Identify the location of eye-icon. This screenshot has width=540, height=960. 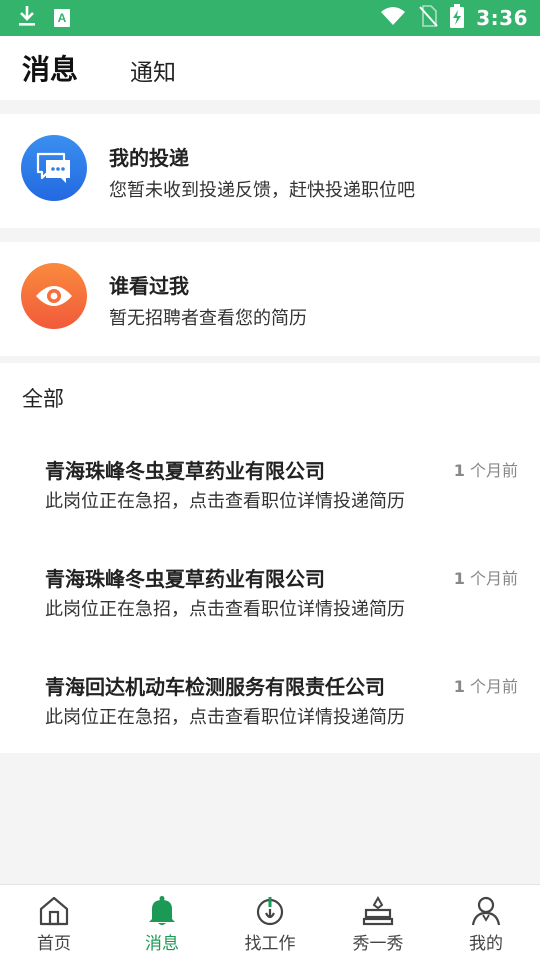
(54, 296).